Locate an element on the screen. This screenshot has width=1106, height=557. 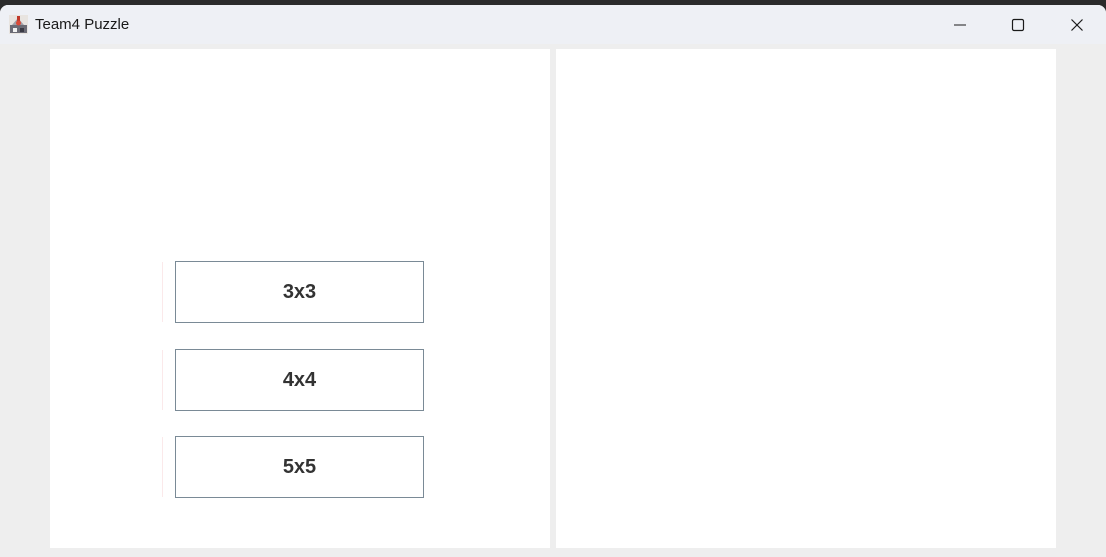
close-button is located at coordinates (1077, 24).